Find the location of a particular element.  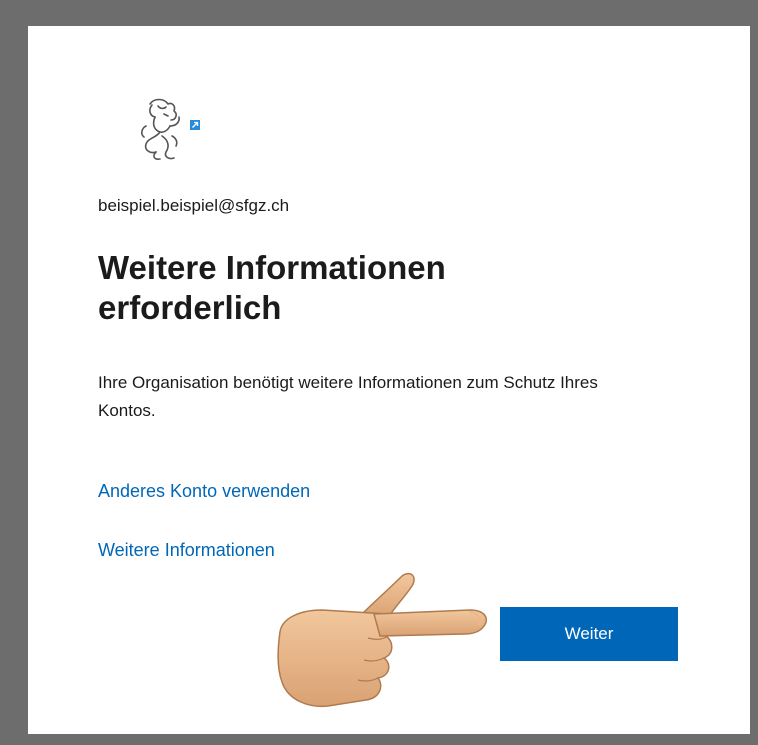

zurich-lion-logo-icon is located at coordinates (160, 129).